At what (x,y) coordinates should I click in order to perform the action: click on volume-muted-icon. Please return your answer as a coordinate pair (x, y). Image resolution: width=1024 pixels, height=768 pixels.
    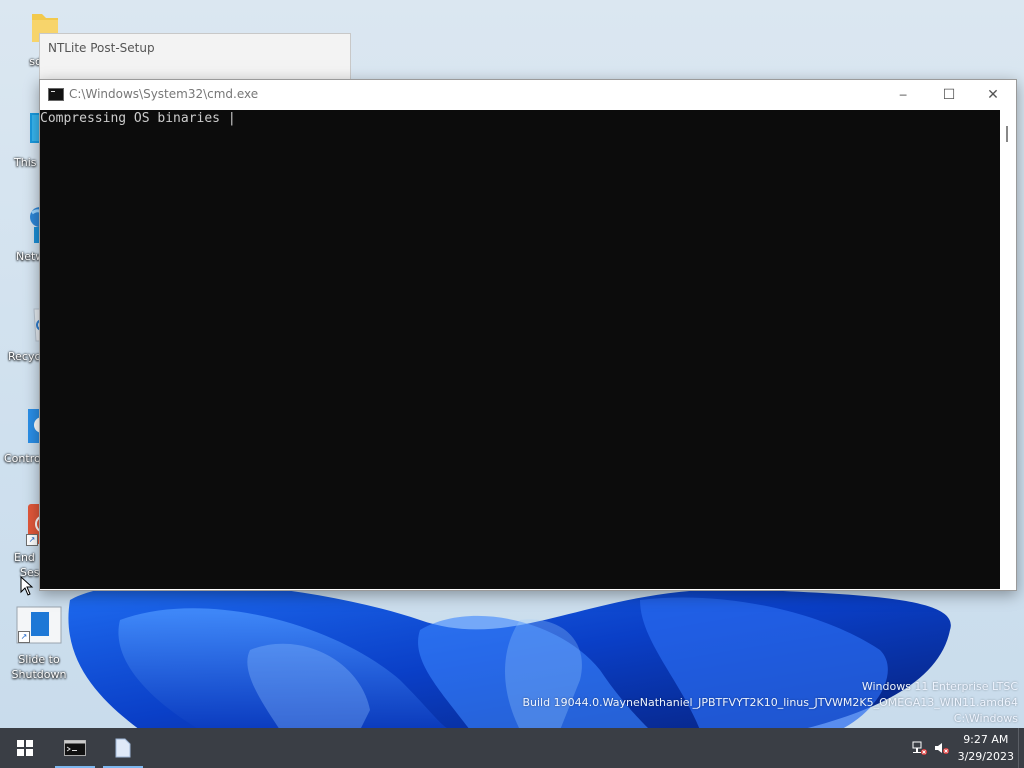
    Looking at the image, I should click on (942, 749).